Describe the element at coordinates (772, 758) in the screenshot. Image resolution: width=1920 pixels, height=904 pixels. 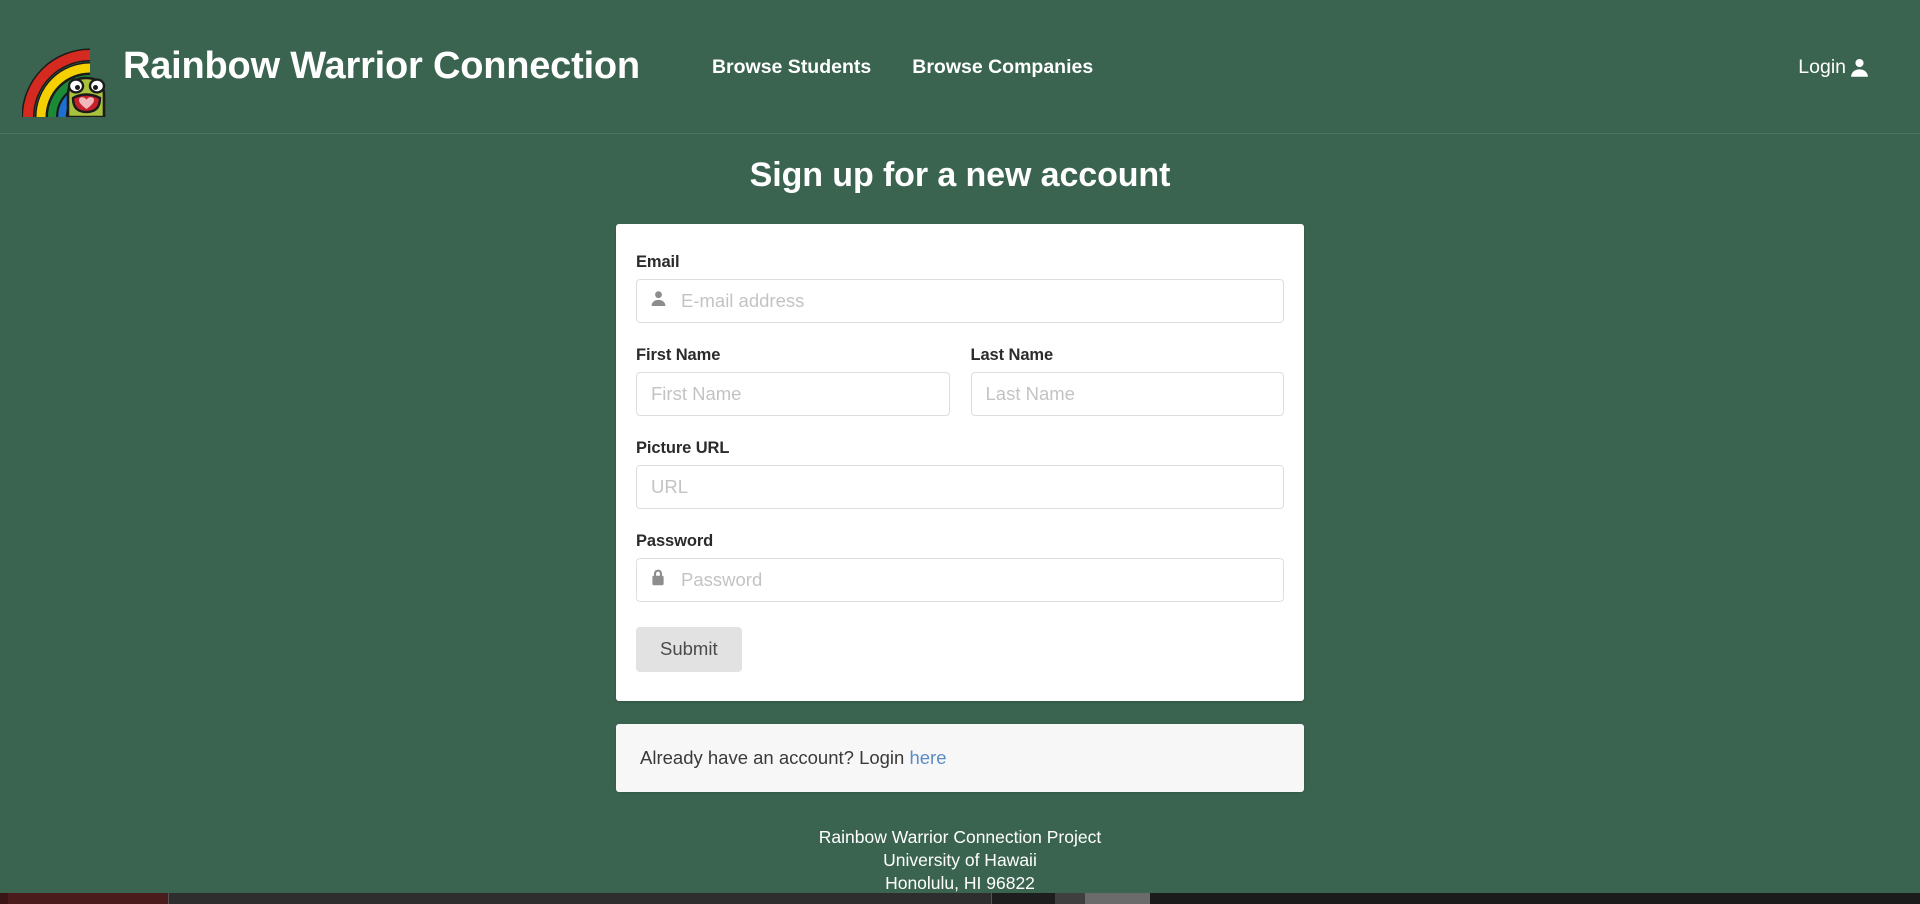
I see `login-hint-text: Already have an account? Login` at that location.